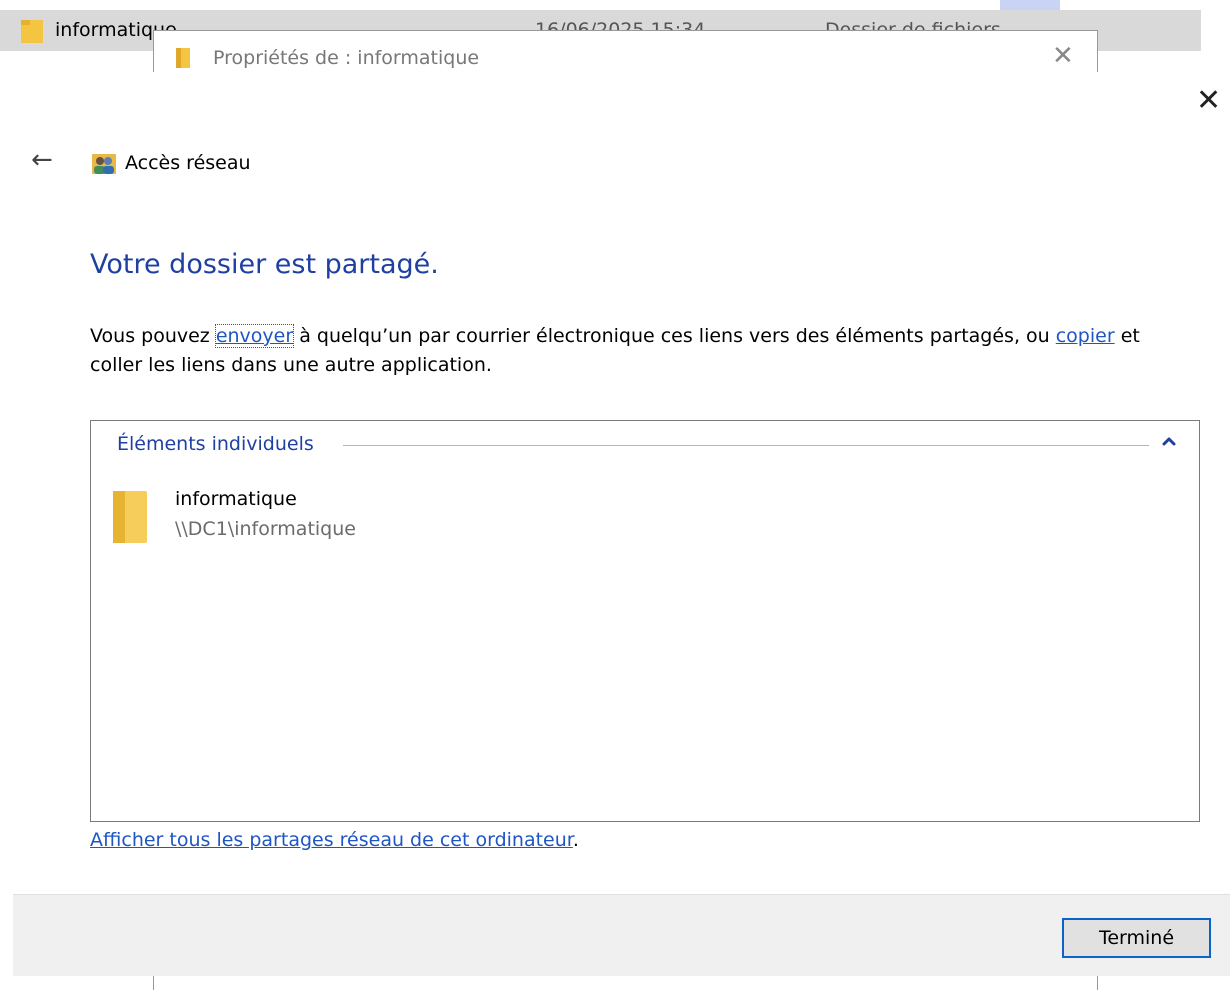 This screenshot has width=1230, height=990. I want to click on send-link: envoyer, so click(254, 336).